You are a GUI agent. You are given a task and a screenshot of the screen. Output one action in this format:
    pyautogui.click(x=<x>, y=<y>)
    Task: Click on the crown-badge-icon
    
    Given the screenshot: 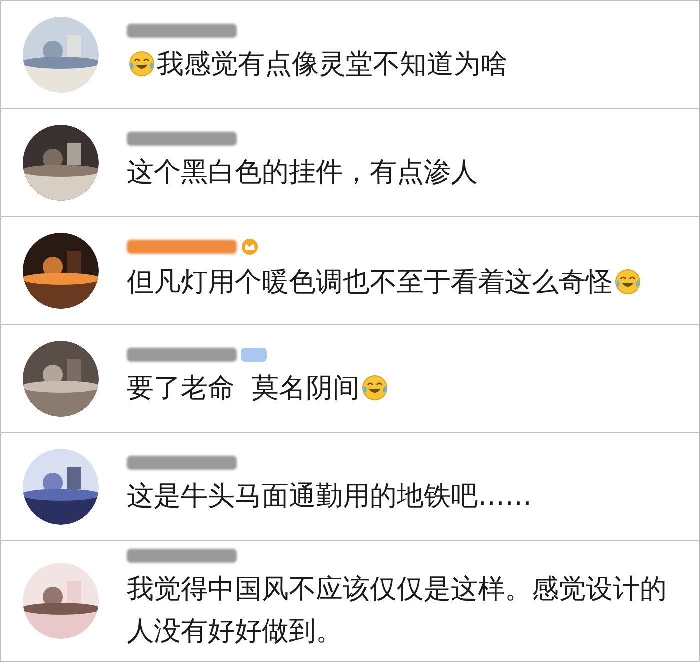 What is the action you would take?
    pyautogui.click(x=250, y=247)
    